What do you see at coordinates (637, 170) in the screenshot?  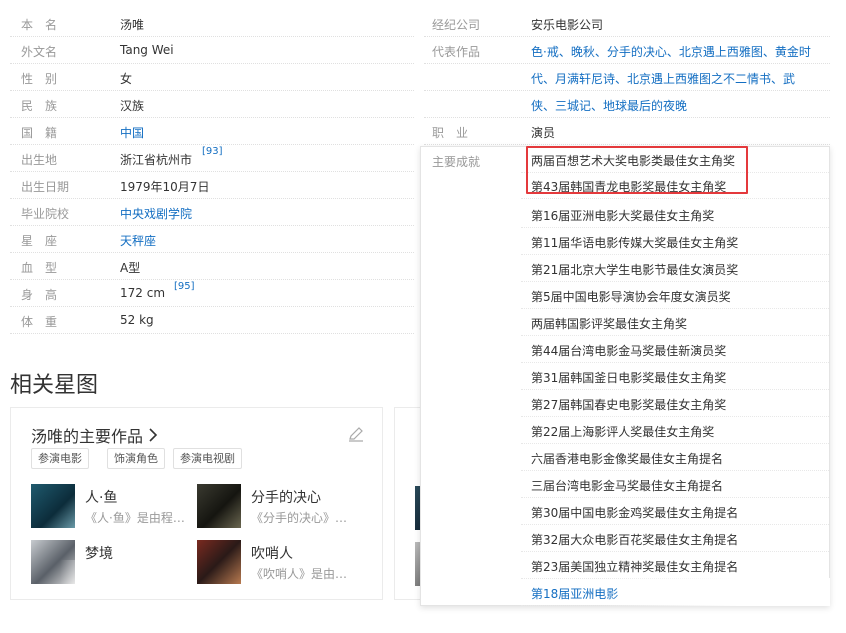 I see `highlight-box` at bounding box center [637, 170].